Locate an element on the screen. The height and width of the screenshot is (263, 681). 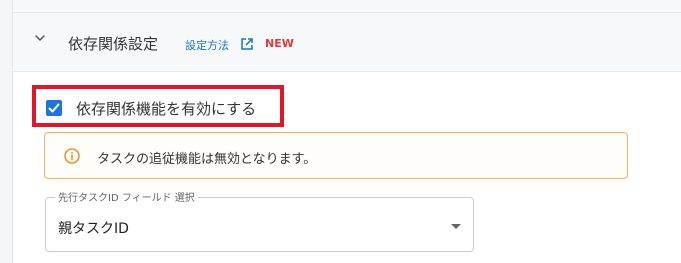
chevron-down-icon is located at coordinates (40, 37).